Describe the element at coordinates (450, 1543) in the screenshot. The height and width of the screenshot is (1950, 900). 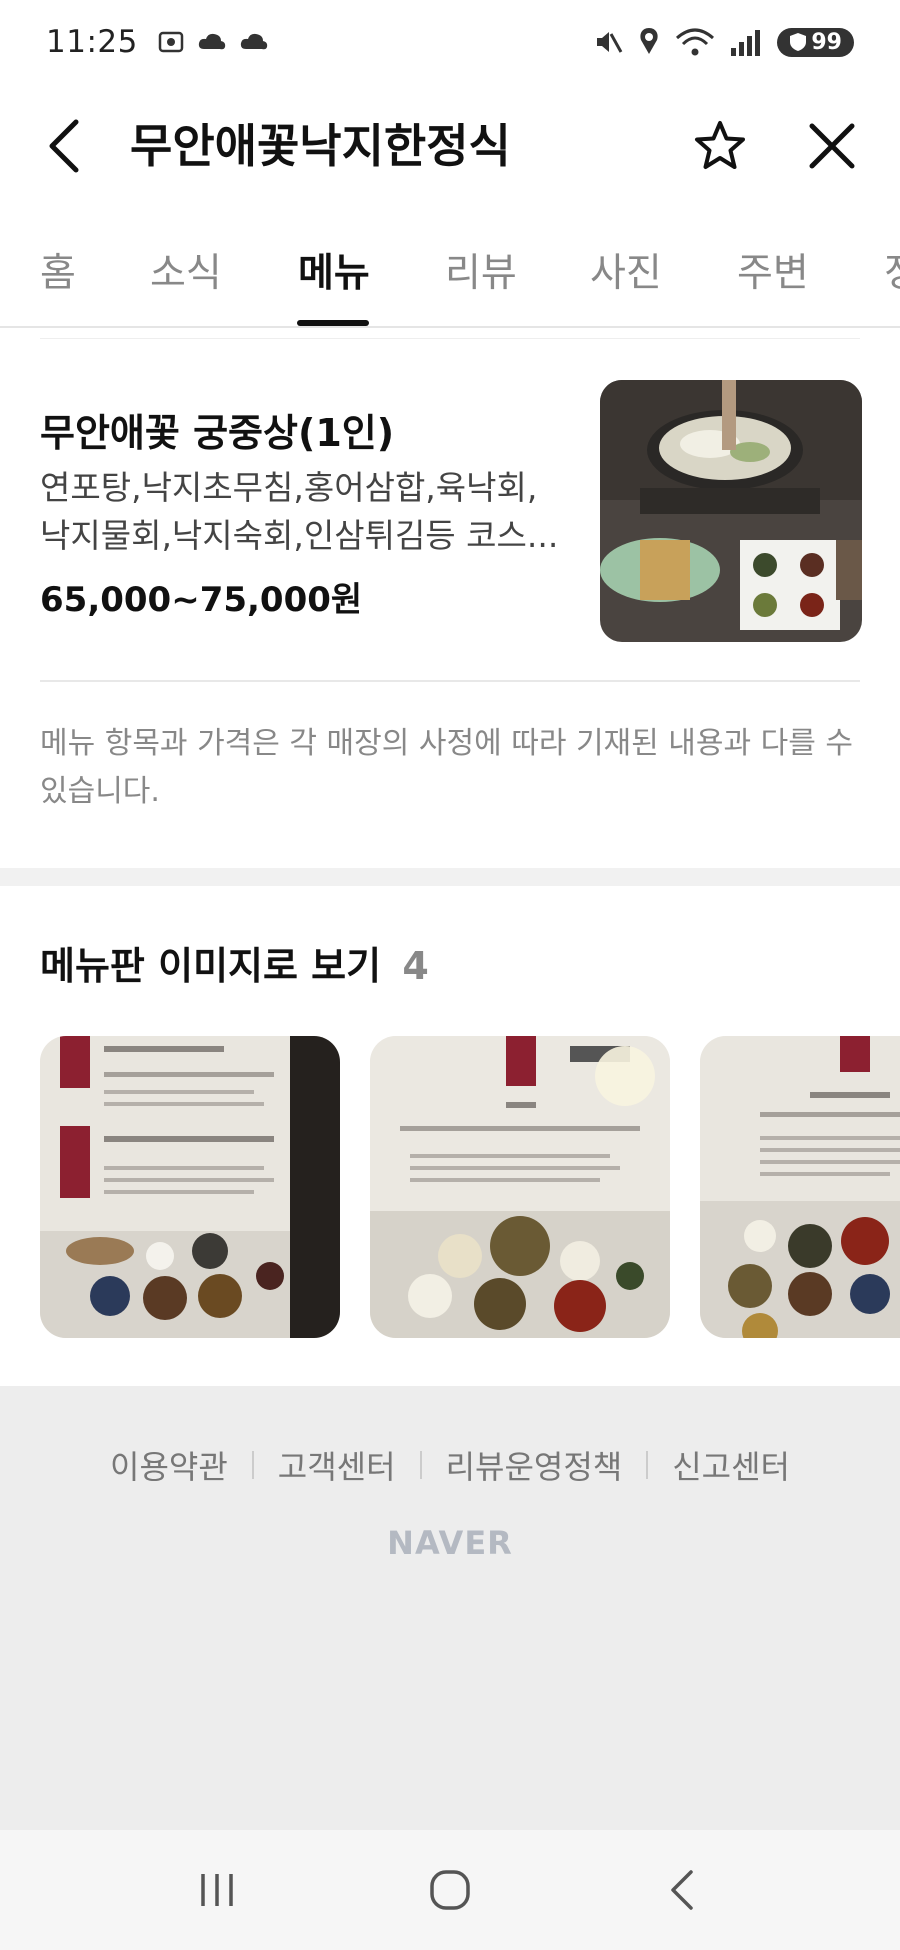
I see `naver-logo: NAVER` at that location.